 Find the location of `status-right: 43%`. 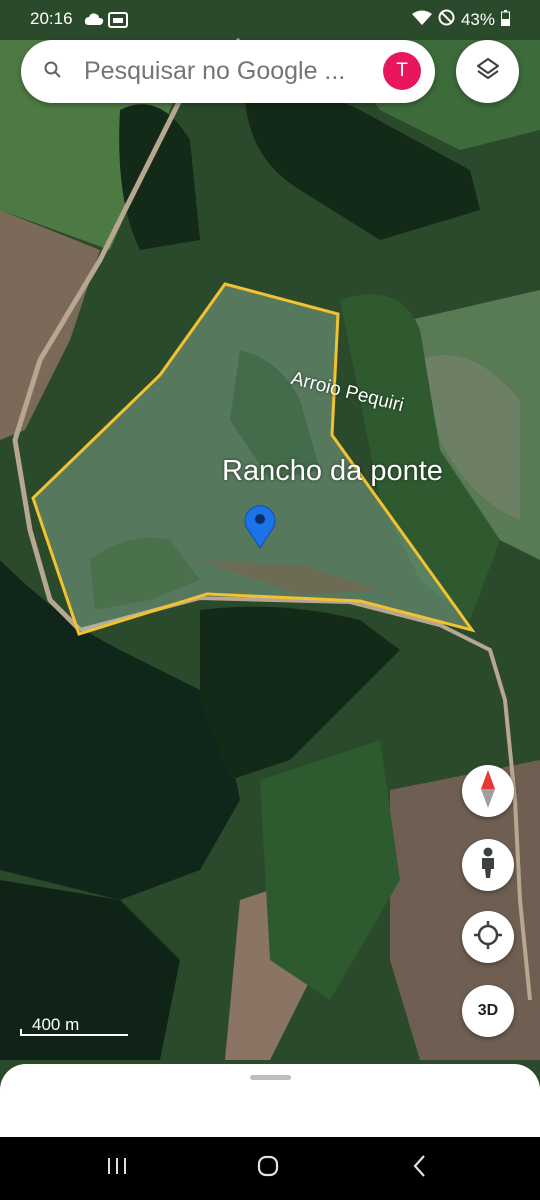

status-right: 43% is located at coordinates (460, 20).